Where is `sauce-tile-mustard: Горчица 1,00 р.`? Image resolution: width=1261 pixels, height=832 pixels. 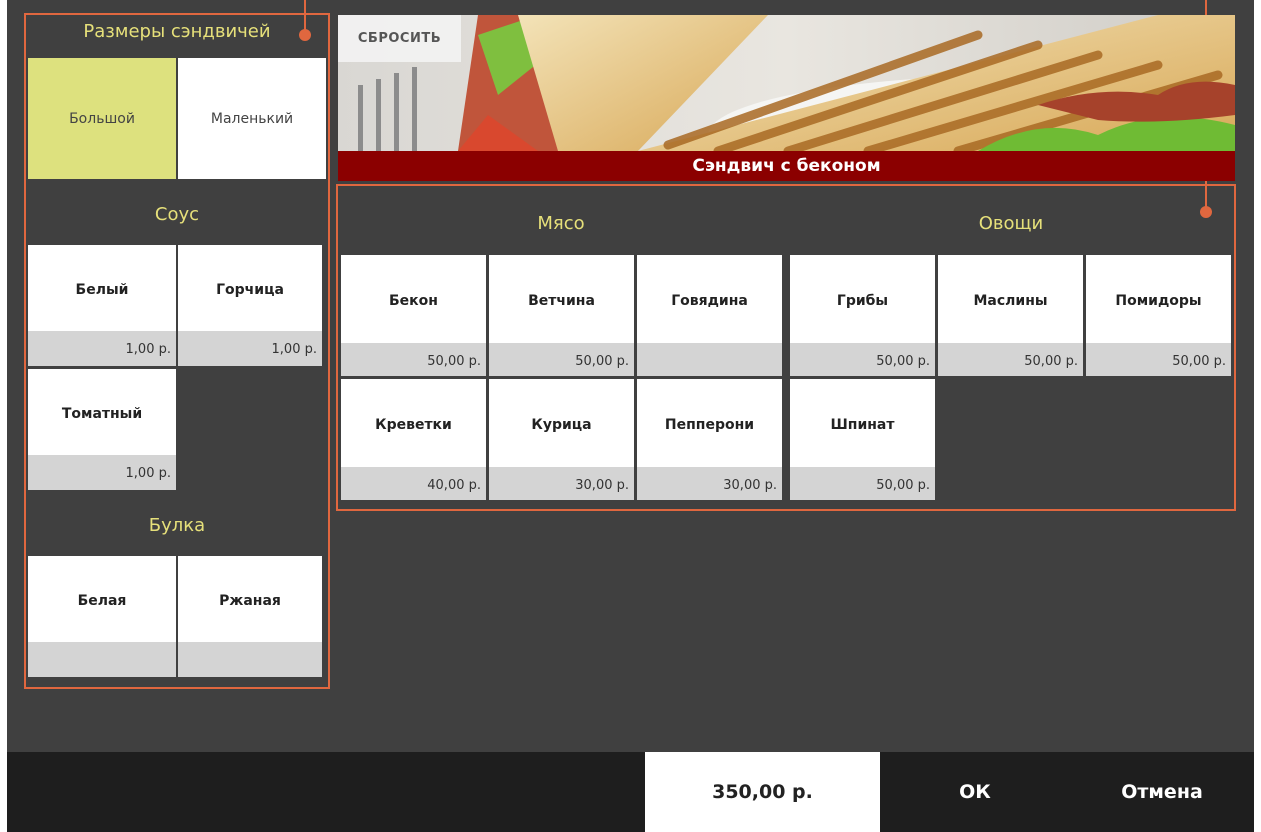 sauce-tile-mustard: Горчица 1,00 р. is located at coordinates (250, 305).